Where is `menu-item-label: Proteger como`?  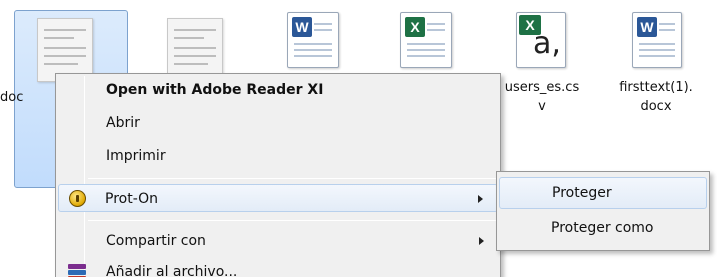 menu-item-label: Proteger como is located at coordinates (602, 228).